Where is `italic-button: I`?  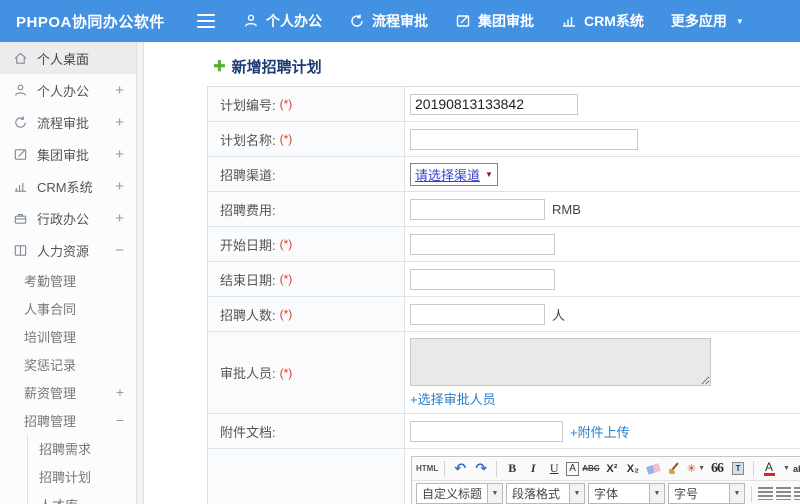
italic-button: I is located at coordinates (533, 469).